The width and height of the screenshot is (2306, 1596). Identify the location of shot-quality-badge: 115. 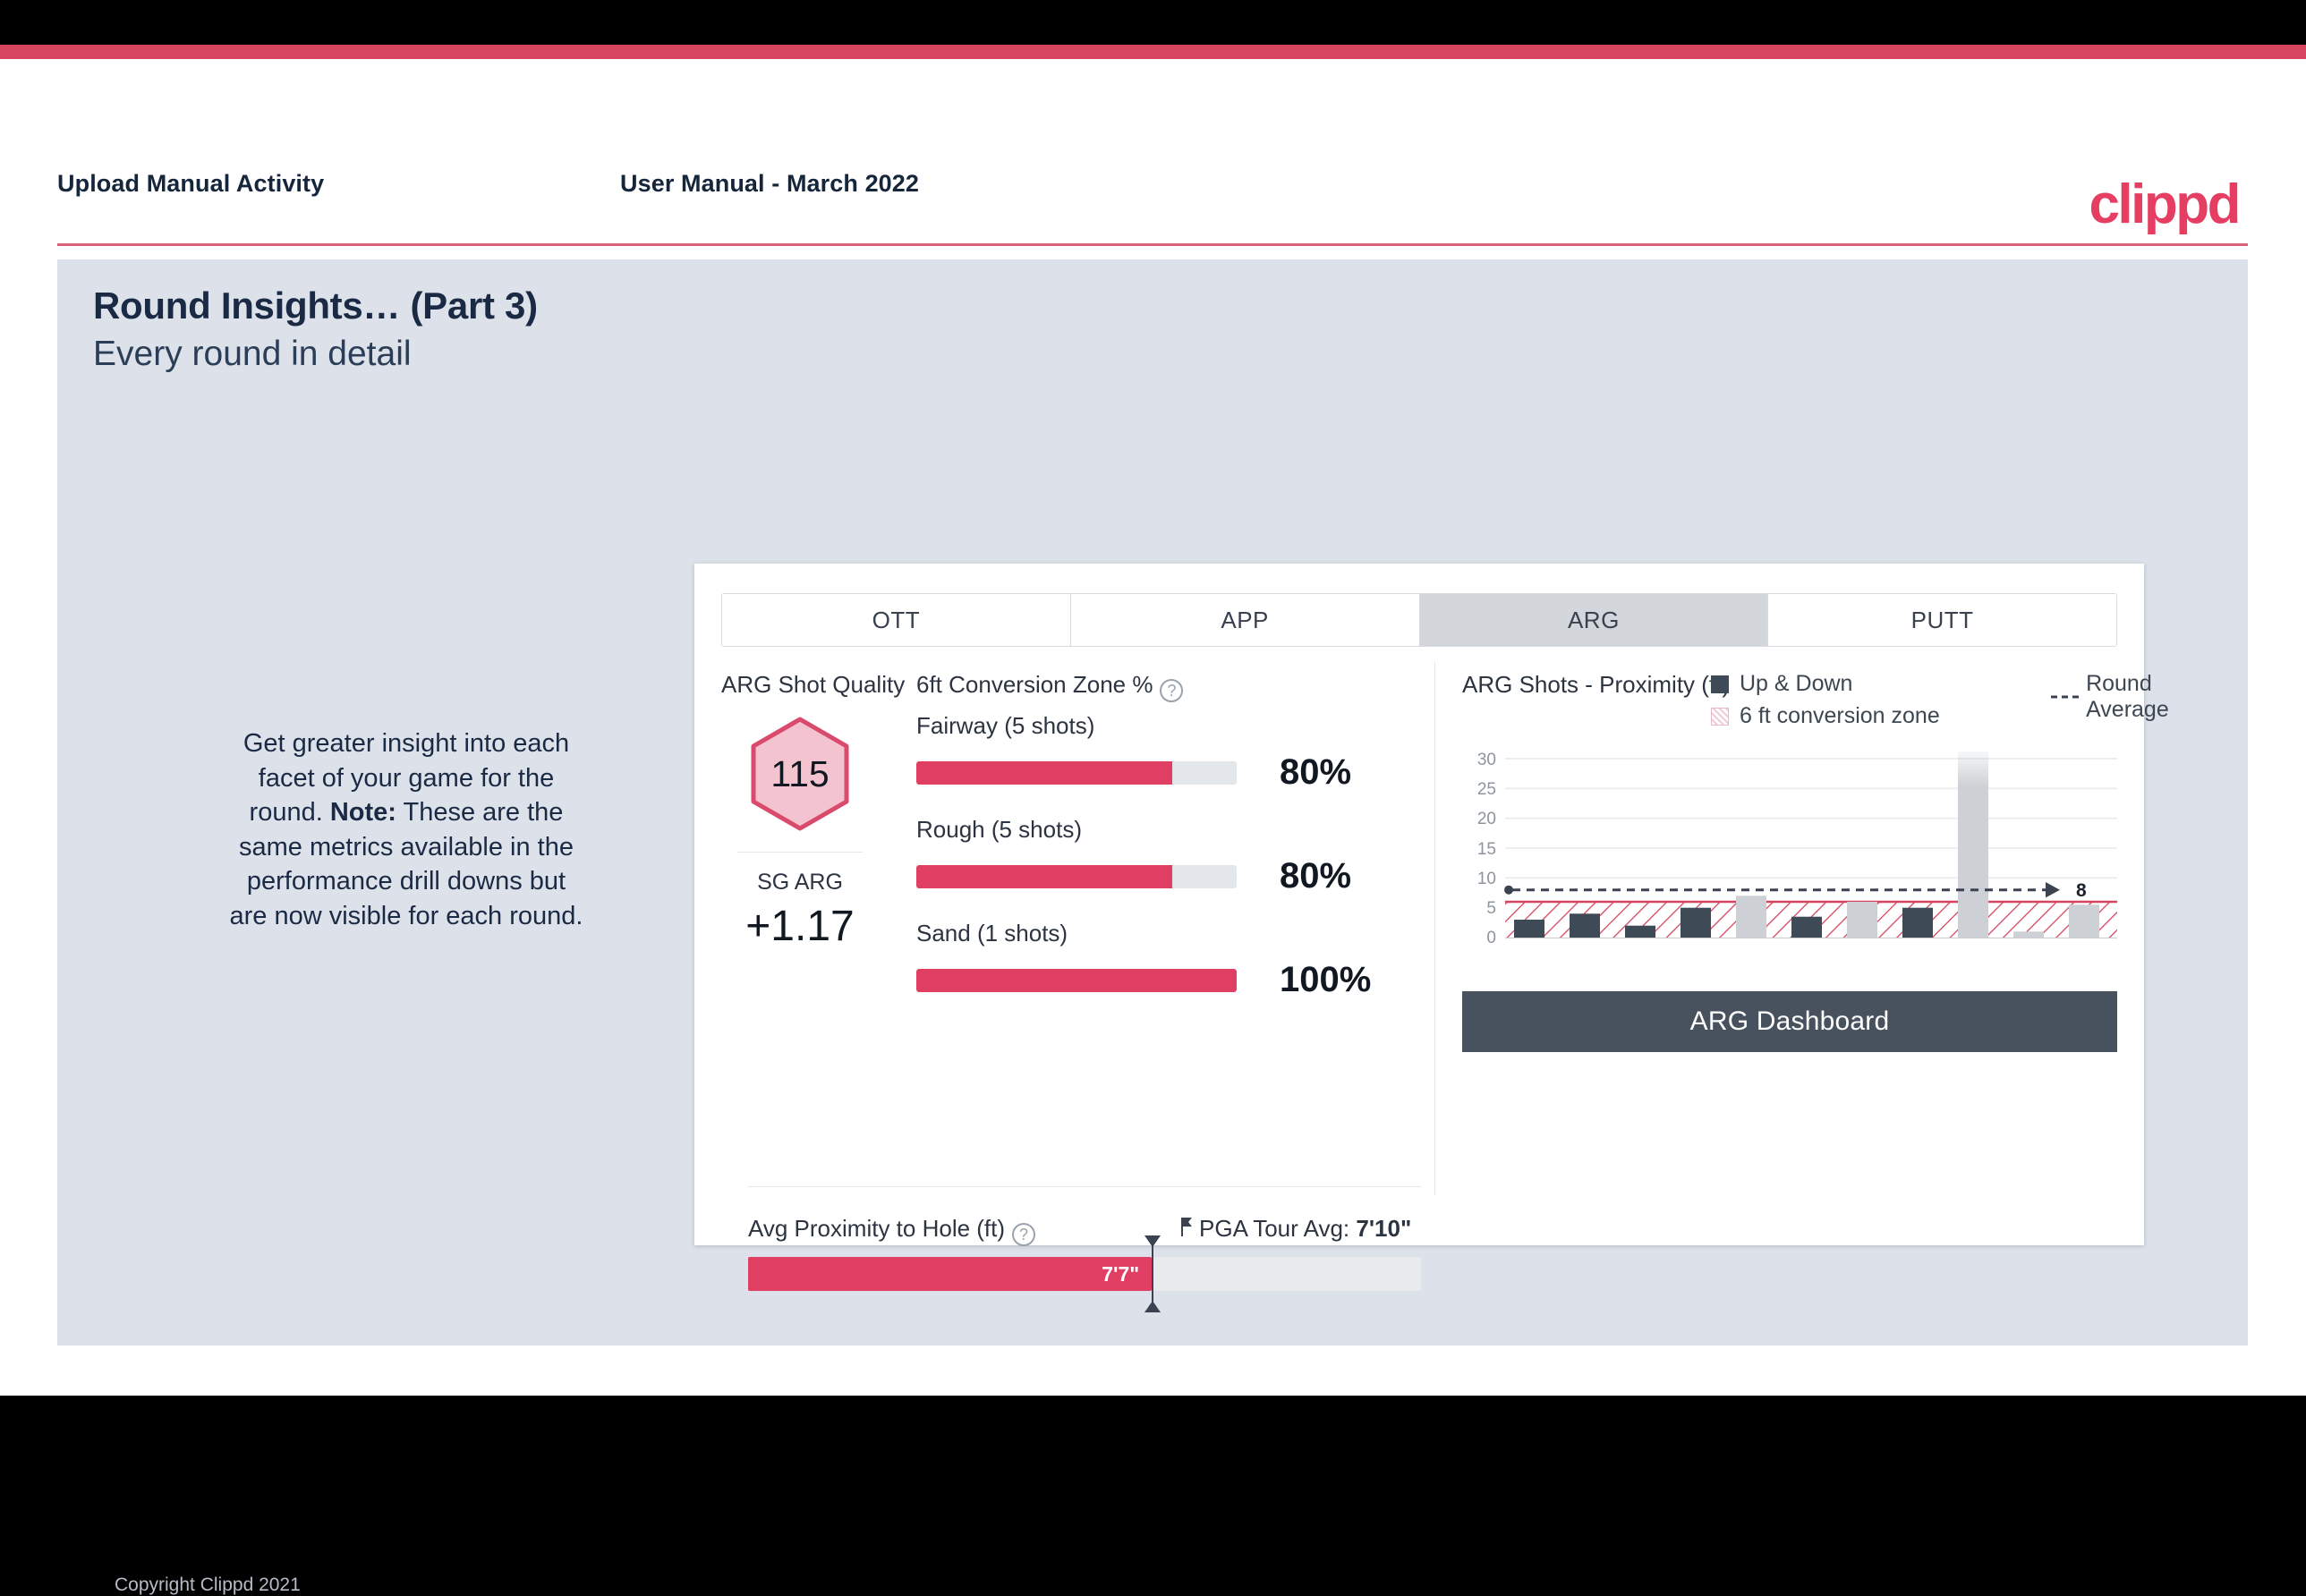
(800, 774).